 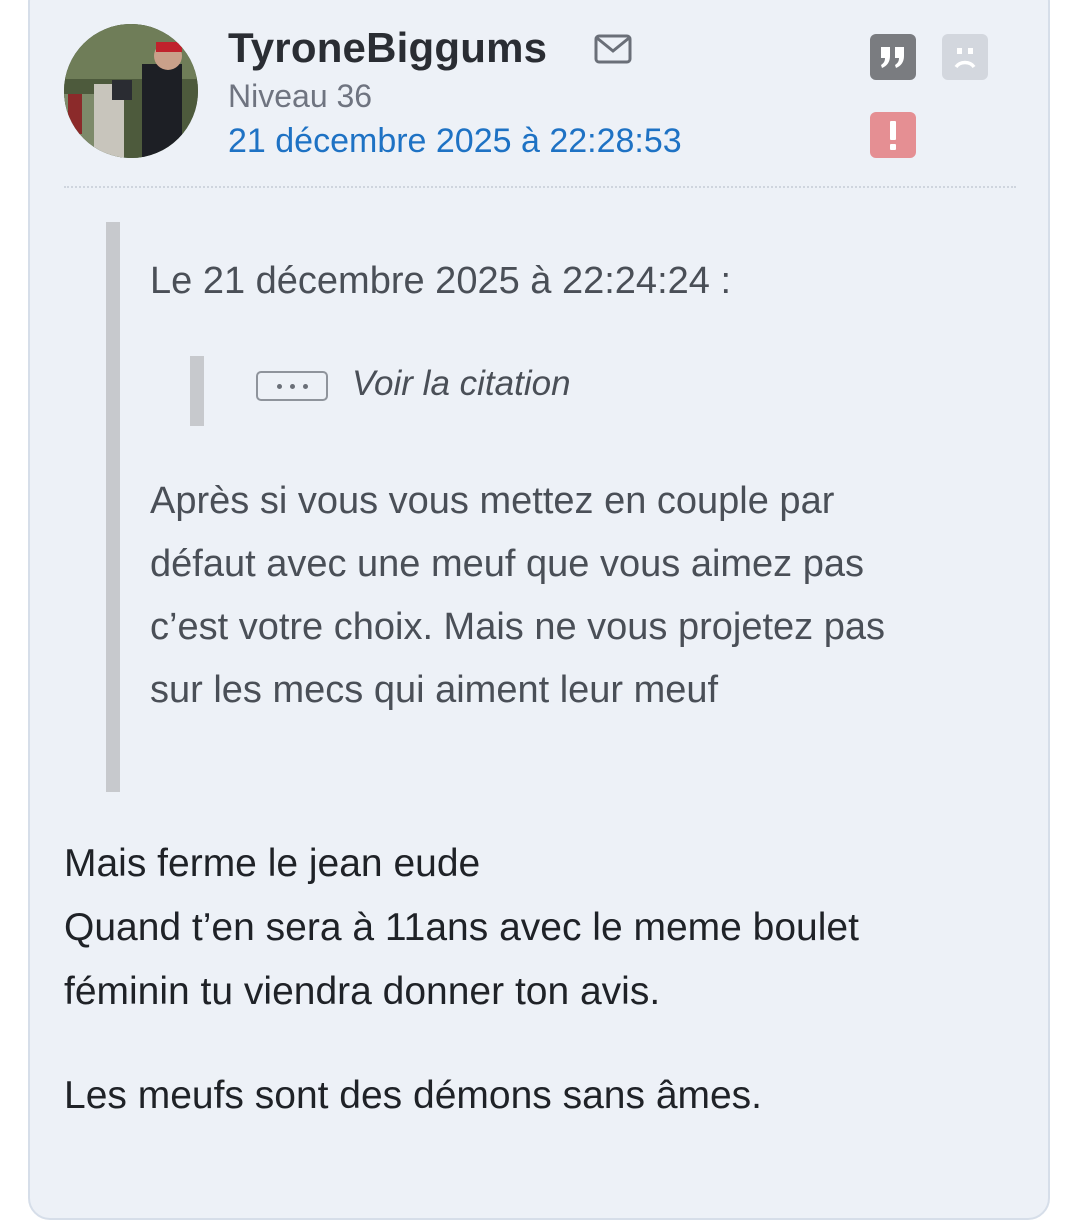 What do you see at coordinates (441, 281) in the screenshot?
I see `quote-header: Le 21 décembre 2025 à 22:24:24 :` at bounding box center [441, 281].